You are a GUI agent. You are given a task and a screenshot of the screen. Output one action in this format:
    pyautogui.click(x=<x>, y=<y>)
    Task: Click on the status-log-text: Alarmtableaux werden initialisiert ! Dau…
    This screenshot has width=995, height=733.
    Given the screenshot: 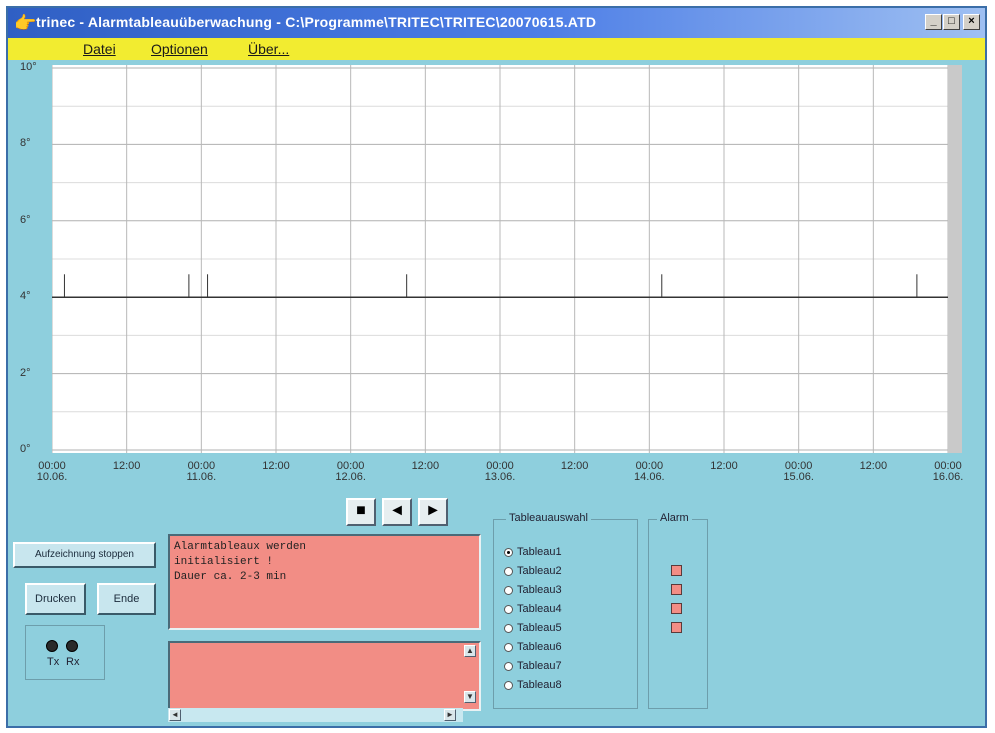 What is the action you would take?
    pyautogui.click(x=240, y=562)
    